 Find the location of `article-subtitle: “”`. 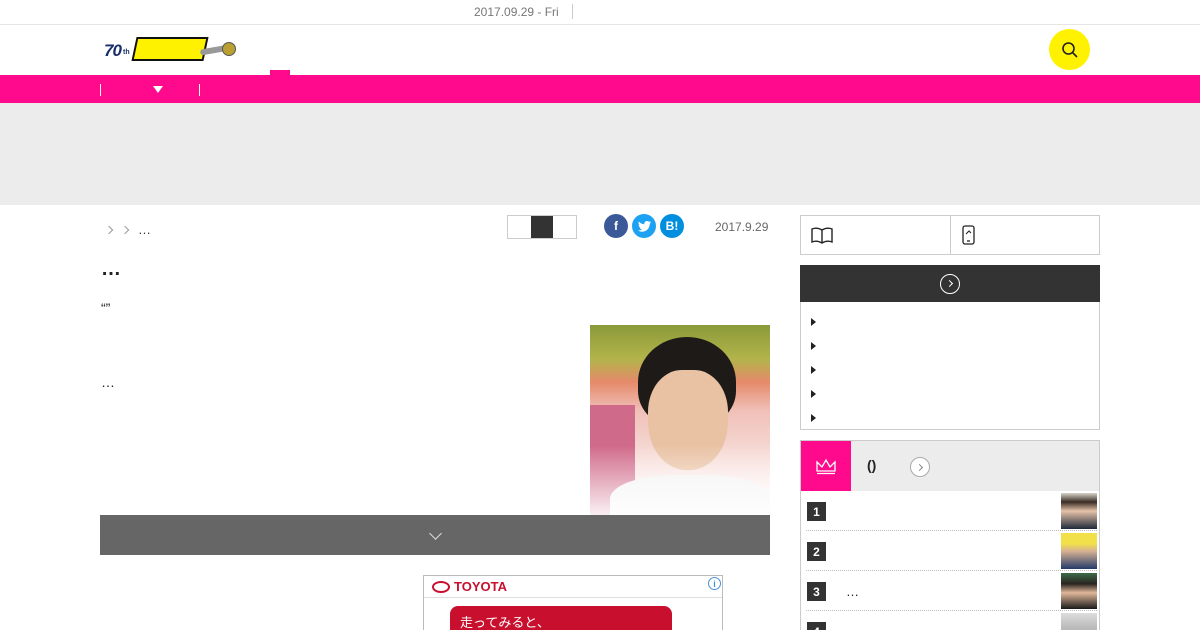

article-subtitle: “” is located at coordinates (106, 308).